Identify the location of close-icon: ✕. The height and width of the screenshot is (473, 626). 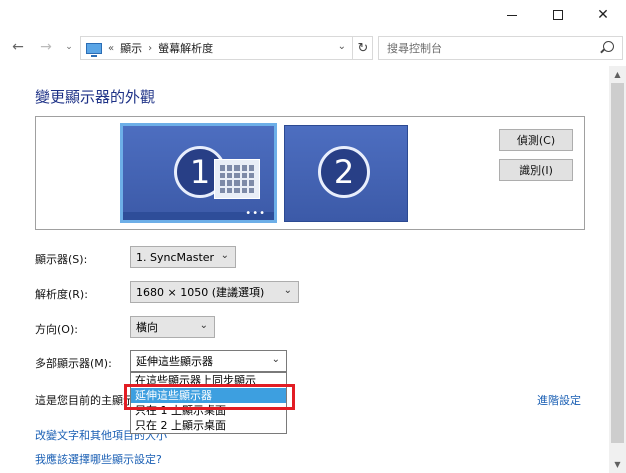
(603, 15).